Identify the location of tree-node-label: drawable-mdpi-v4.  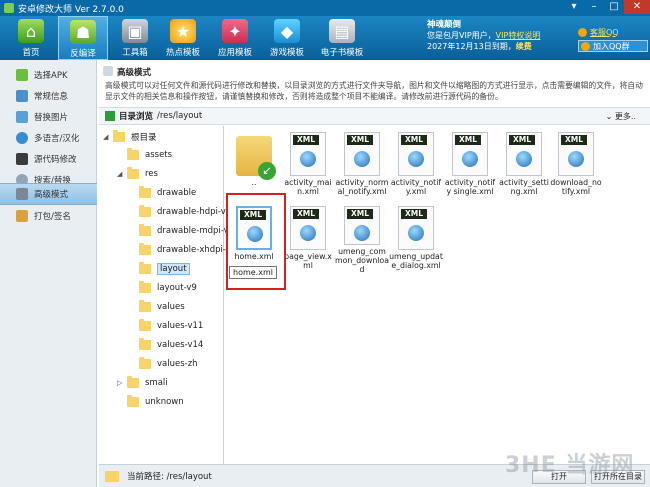
(196, 231).